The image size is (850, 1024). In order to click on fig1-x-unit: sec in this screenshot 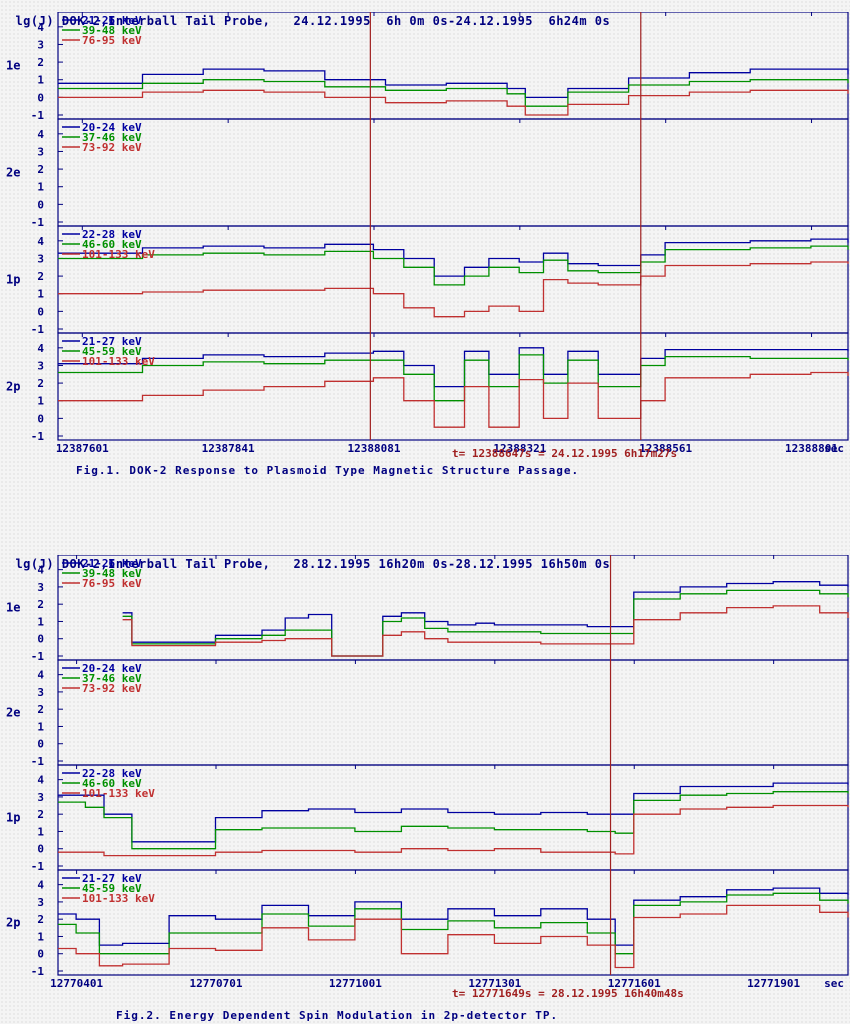, I will do `click(834, 448)`.